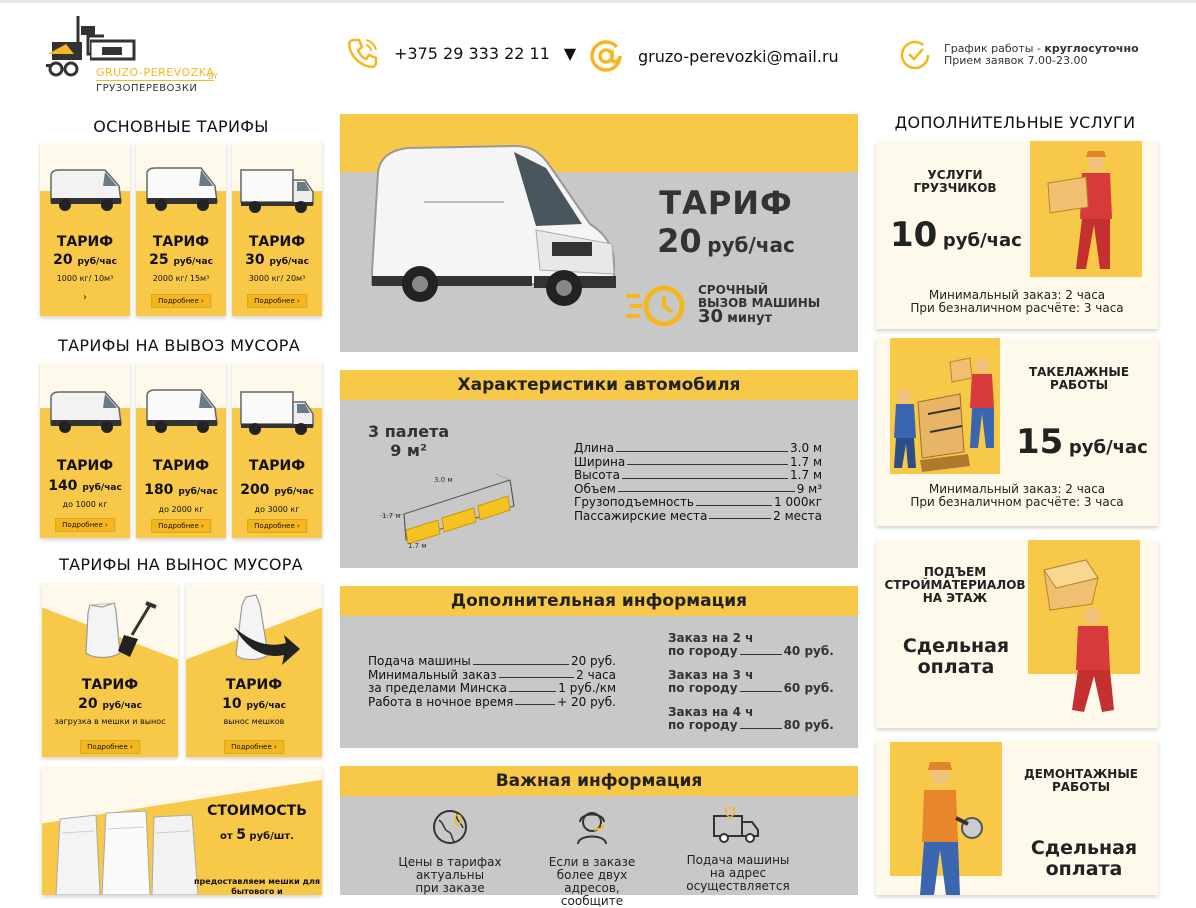 Image resolution: width=1196 pixels, height=908 pixels. I want to click on info-row: Подача машины 20 руб., so click(492, 661).